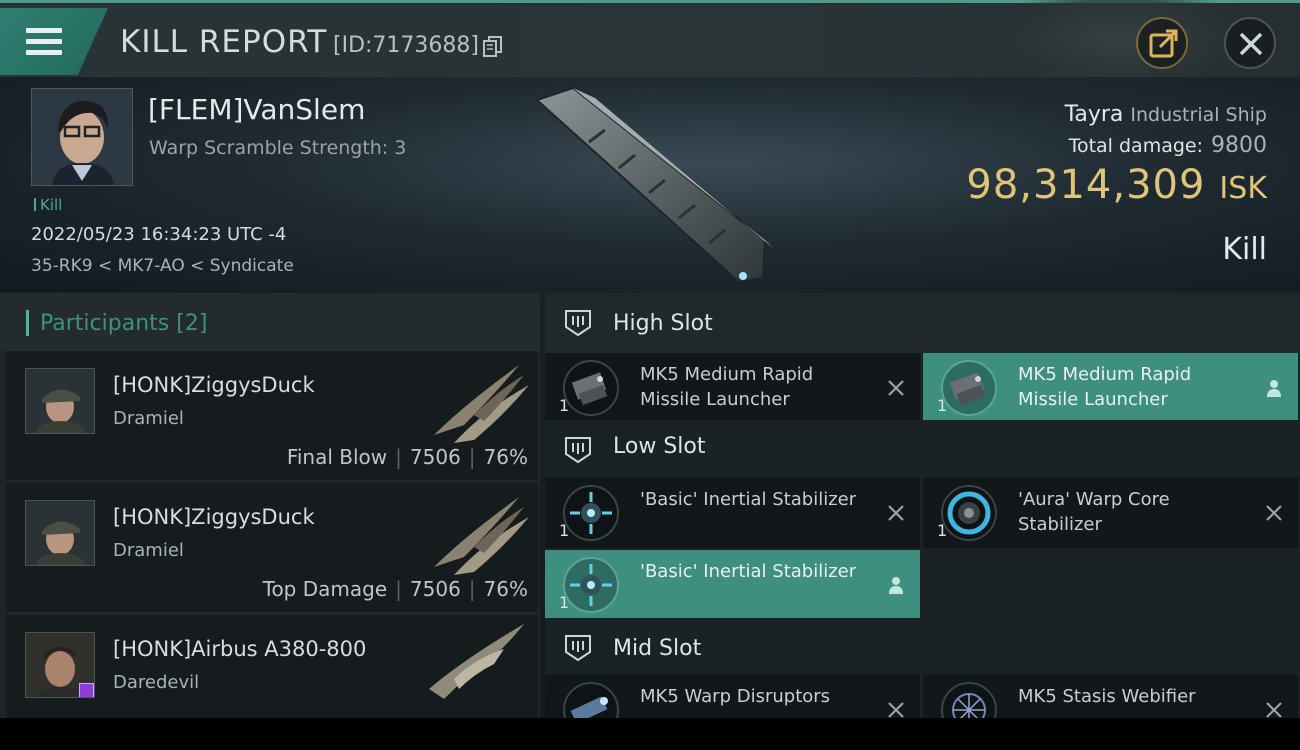 The width and height of the screenshot is (1300, 750). Describe the element at coordinates (650, 734) in the screenshot. I see `bottom-bar` at that location.